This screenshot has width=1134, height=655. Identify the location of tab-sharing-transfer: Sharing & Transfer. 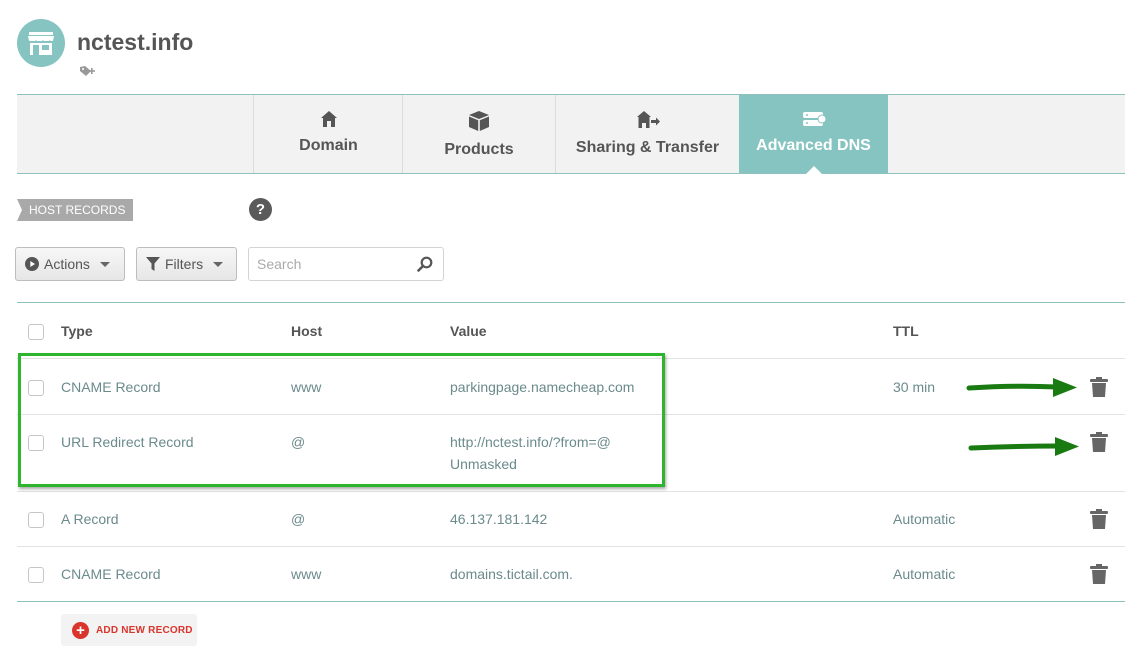
(647, 134).